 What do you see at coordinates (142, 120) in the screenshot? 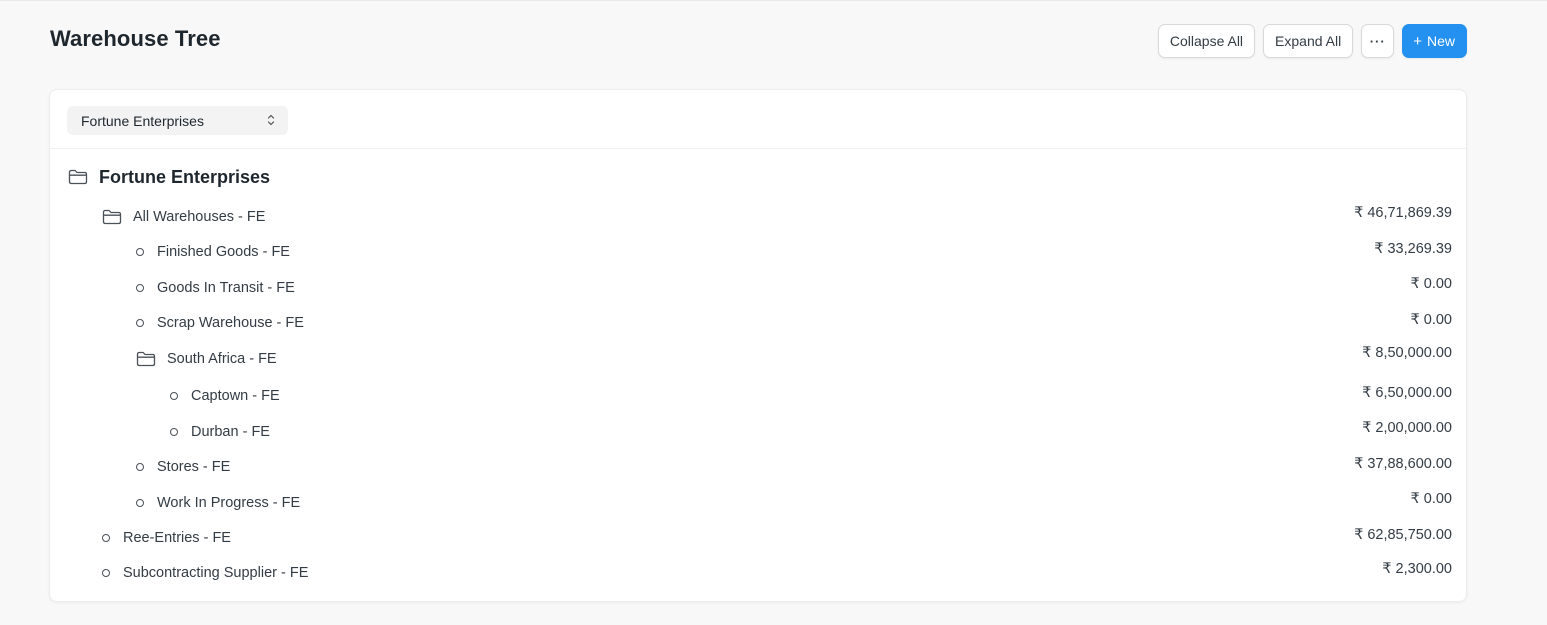
I see `company-select-value: Fortune Enterprises` at bounding box center [142, 120].